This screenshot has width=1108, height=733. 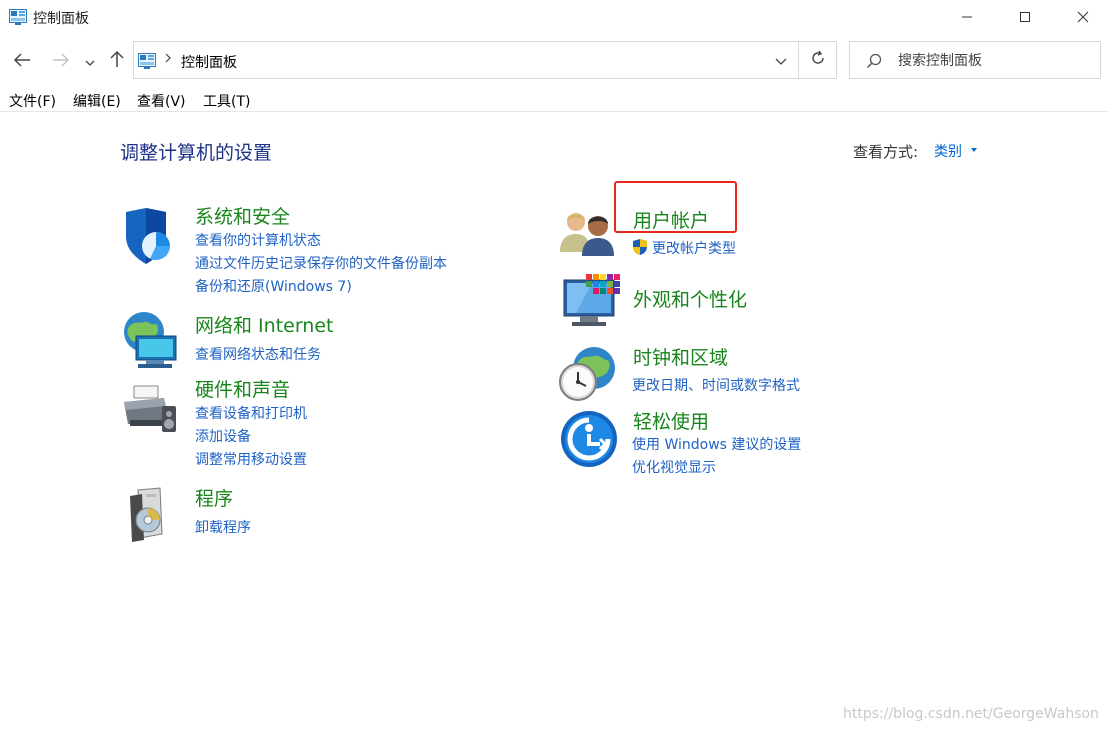 I want to click on menu-bar: 文件(F) 编辑(E) 查看(V) 工具(T), so click(x=554, y=100).